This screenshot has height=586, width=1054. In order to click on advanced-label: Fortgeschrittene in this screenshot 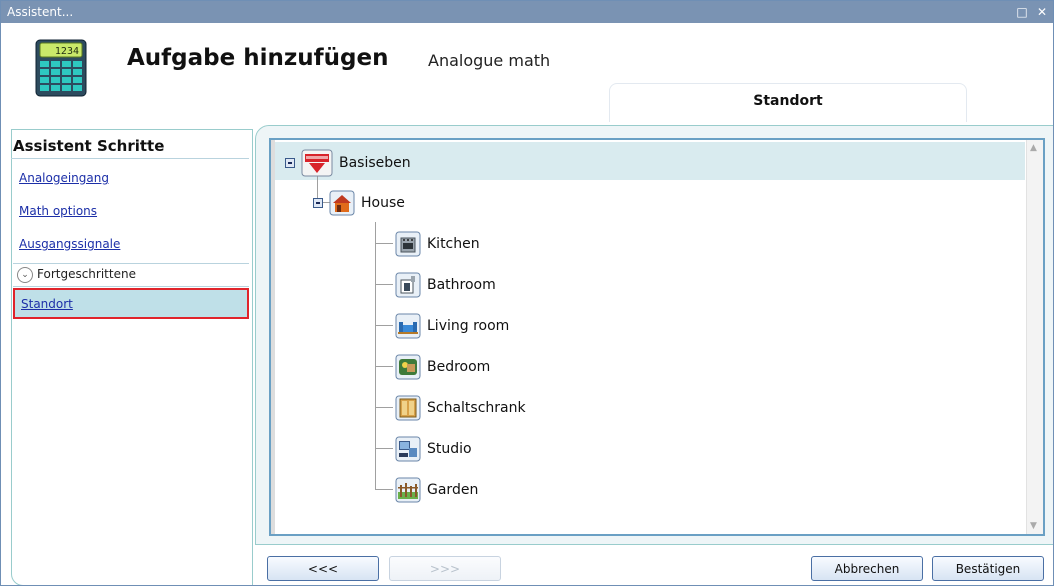, I will do `click(86, 274)`.